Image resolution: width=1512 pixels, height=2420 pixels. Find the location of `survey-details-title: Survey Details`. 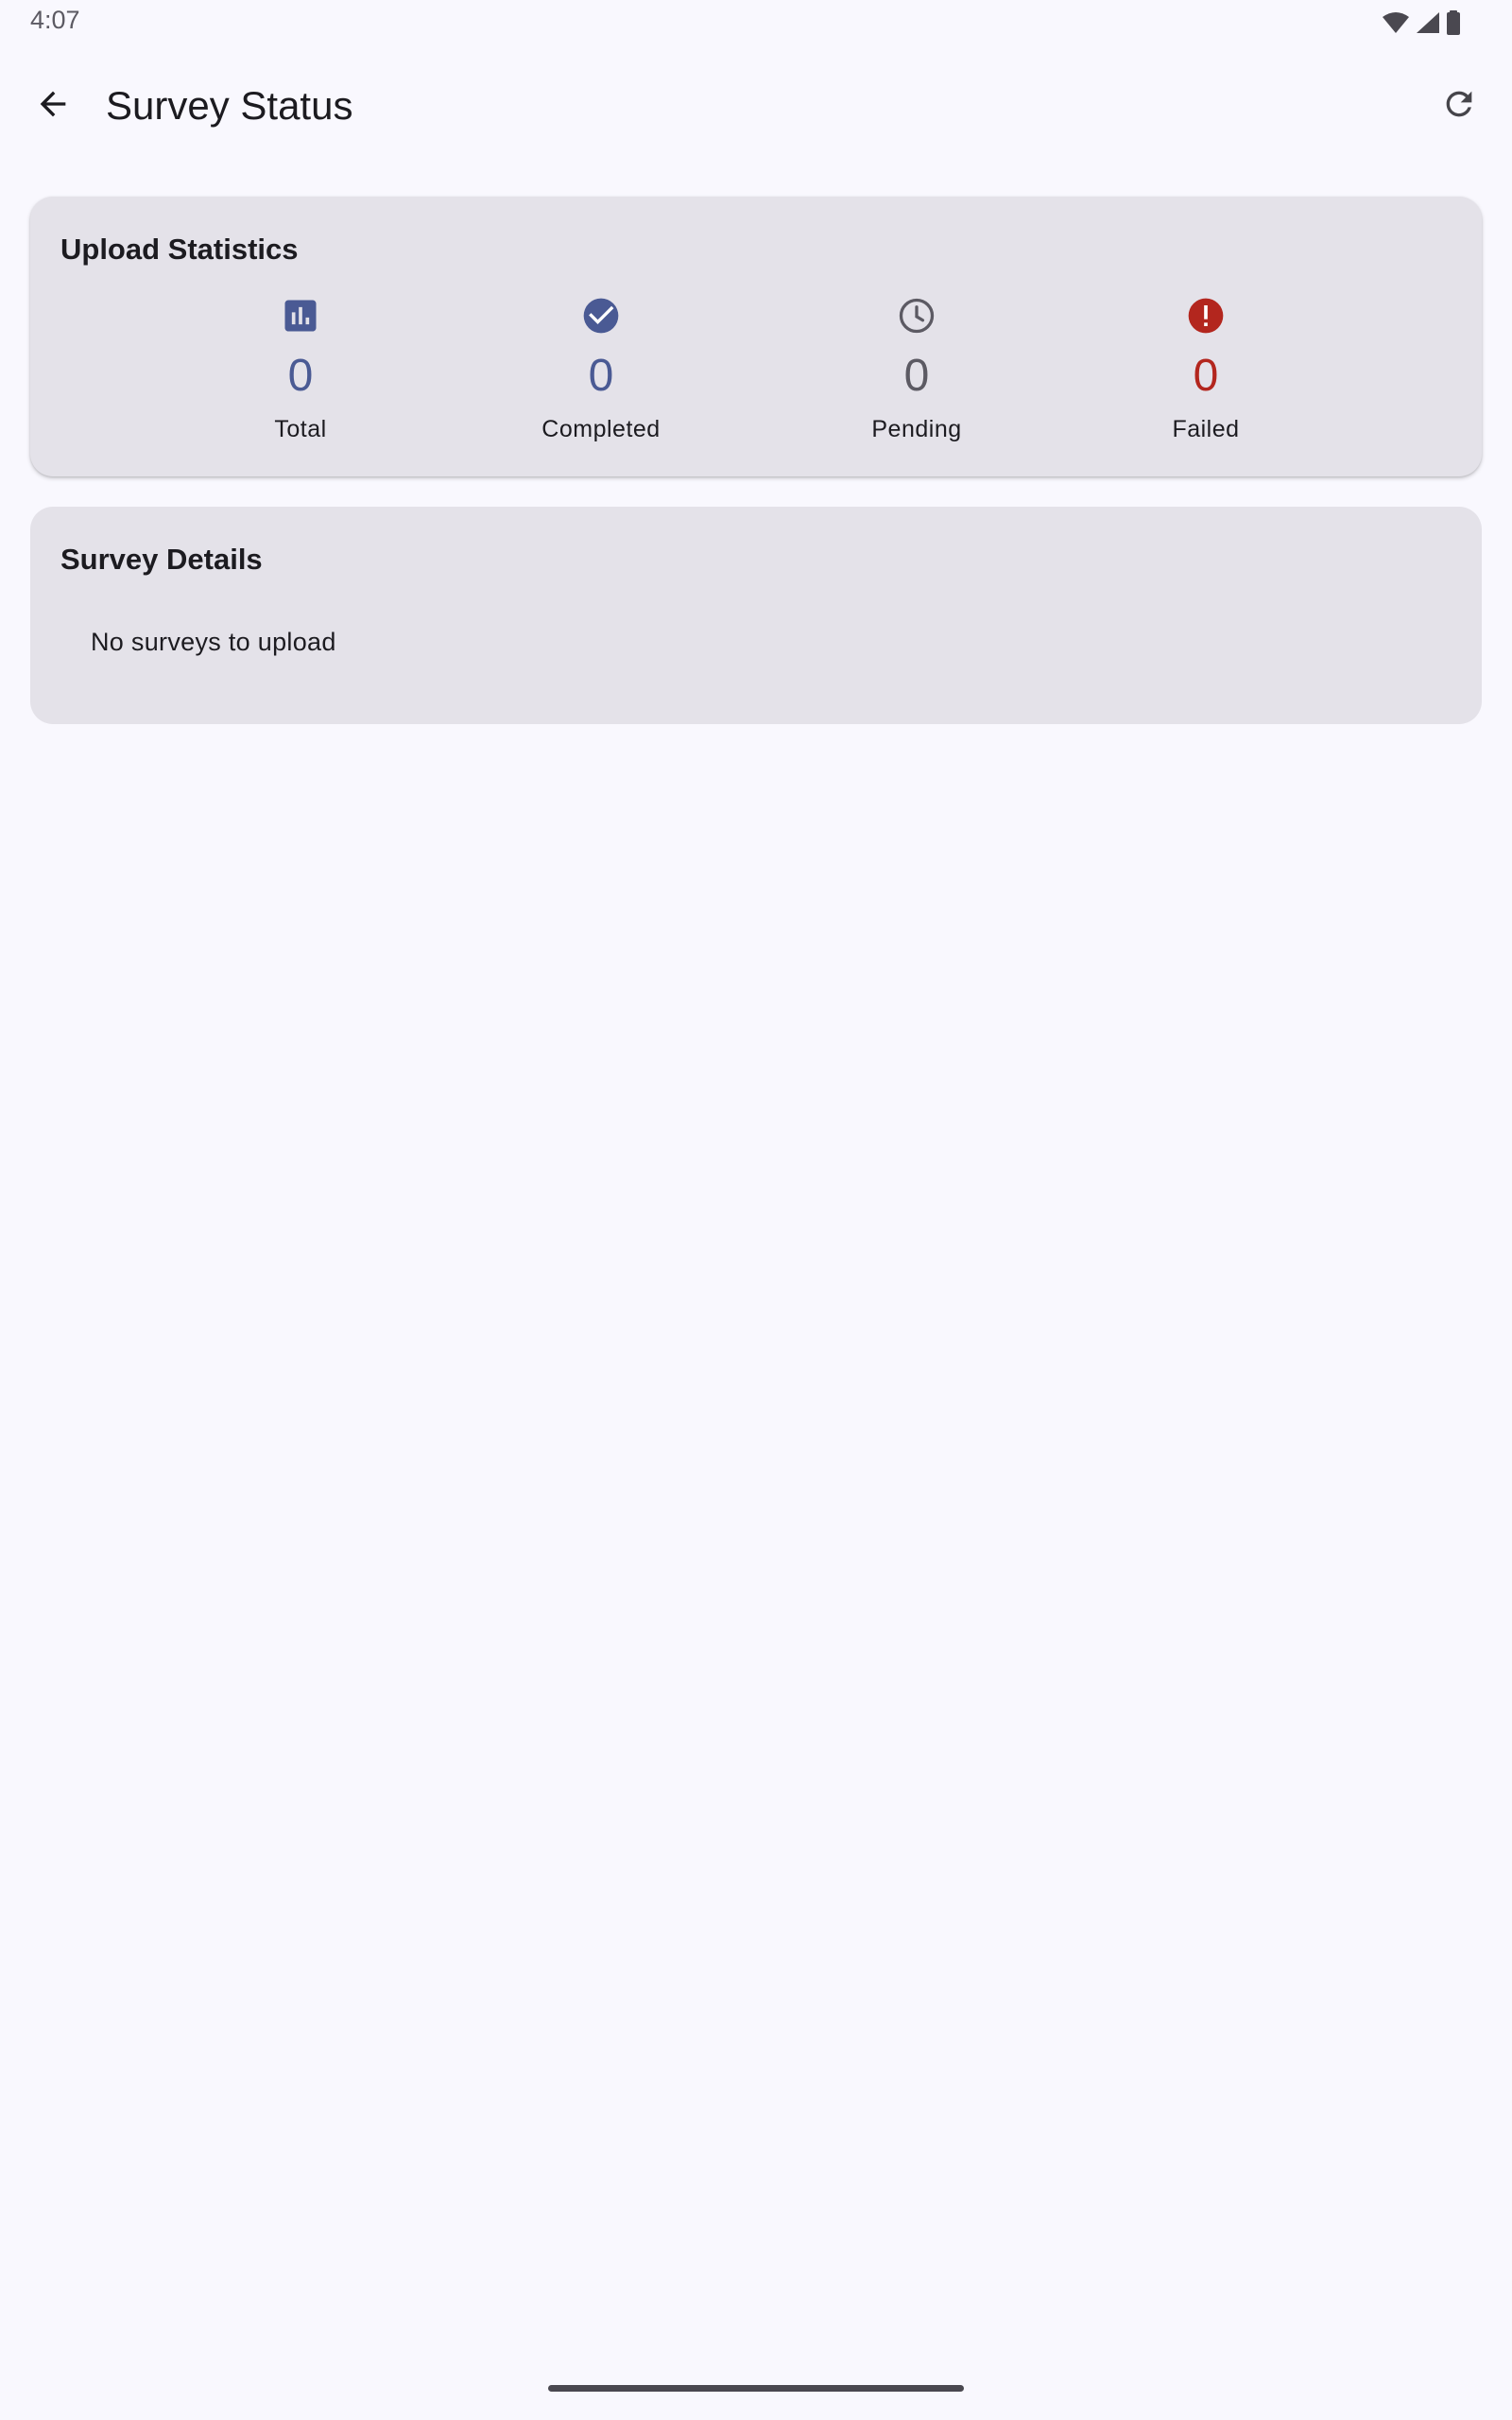

survey-details-title: Survey Details is located at coordinates (161, 559).